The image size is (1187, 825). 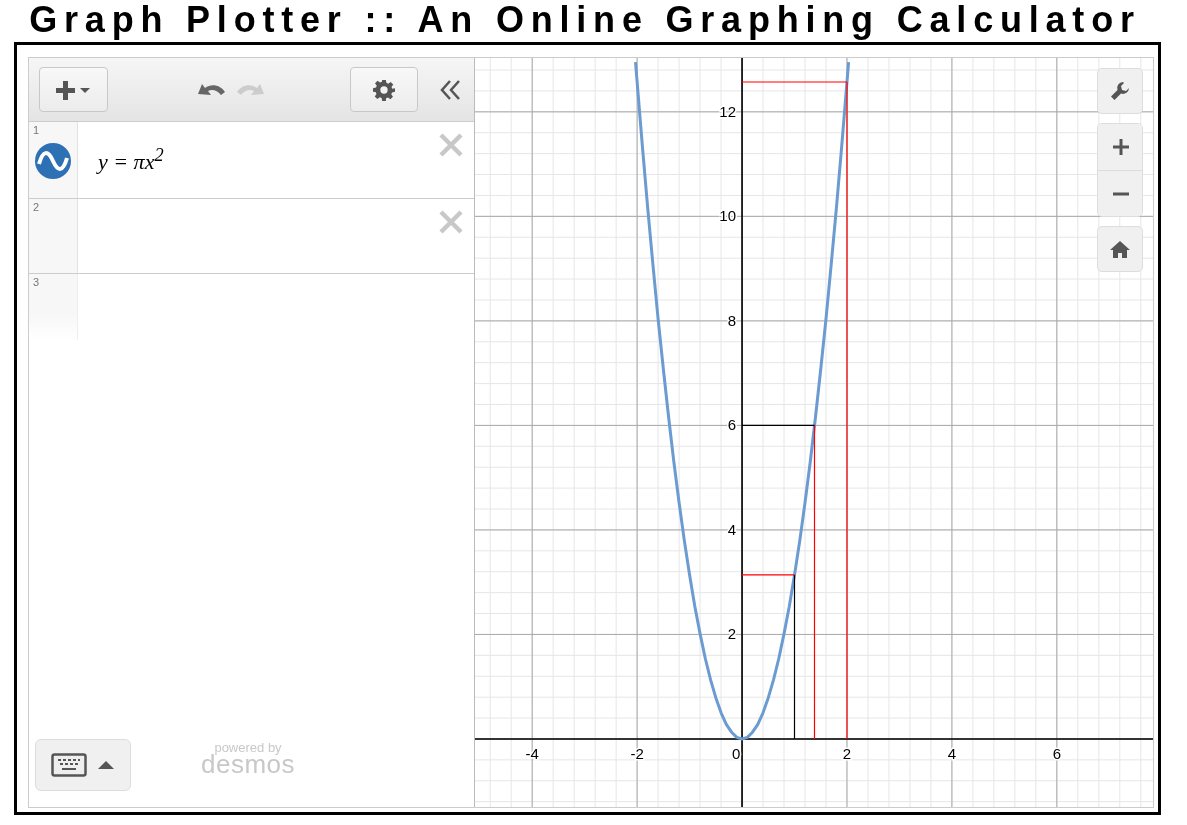 What do you see at coordinates (36, 207) in the screenshot?
I see `row-number: 2` at bounding box center [36, 207].